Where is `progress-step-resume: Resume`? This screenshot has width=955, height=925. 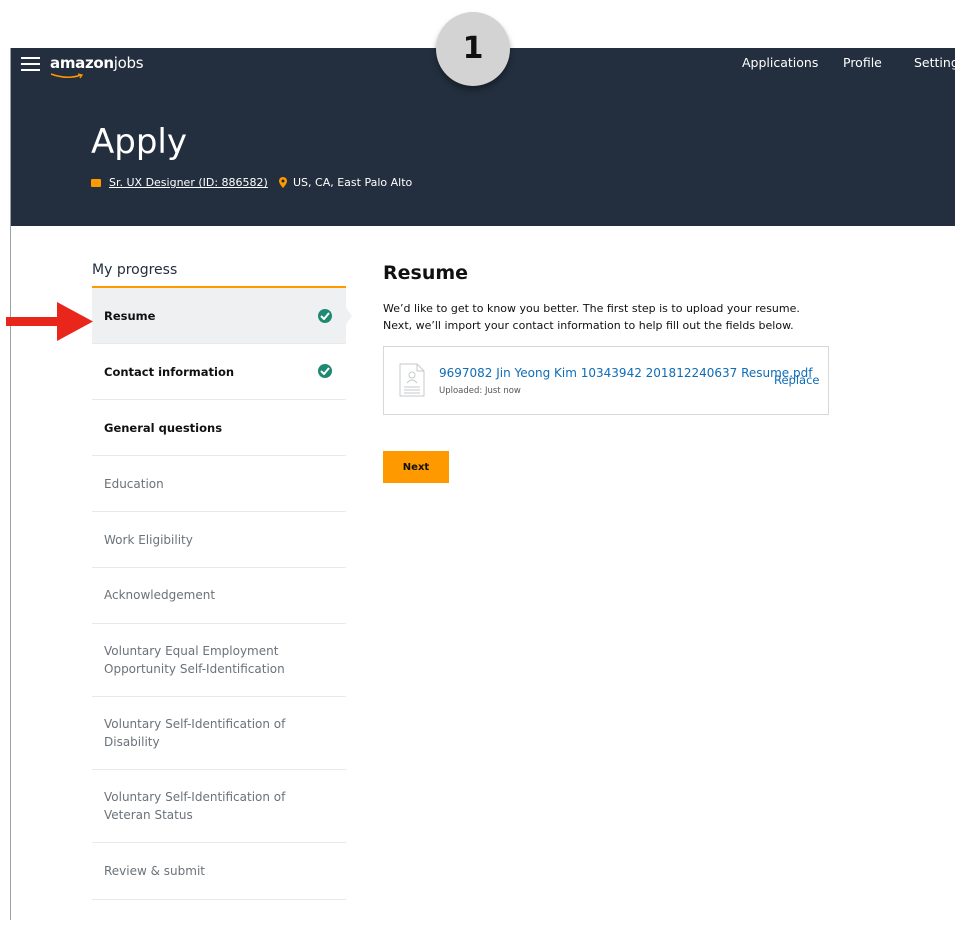 progress-step-resume: Resume is located at coordinates (219, 316).